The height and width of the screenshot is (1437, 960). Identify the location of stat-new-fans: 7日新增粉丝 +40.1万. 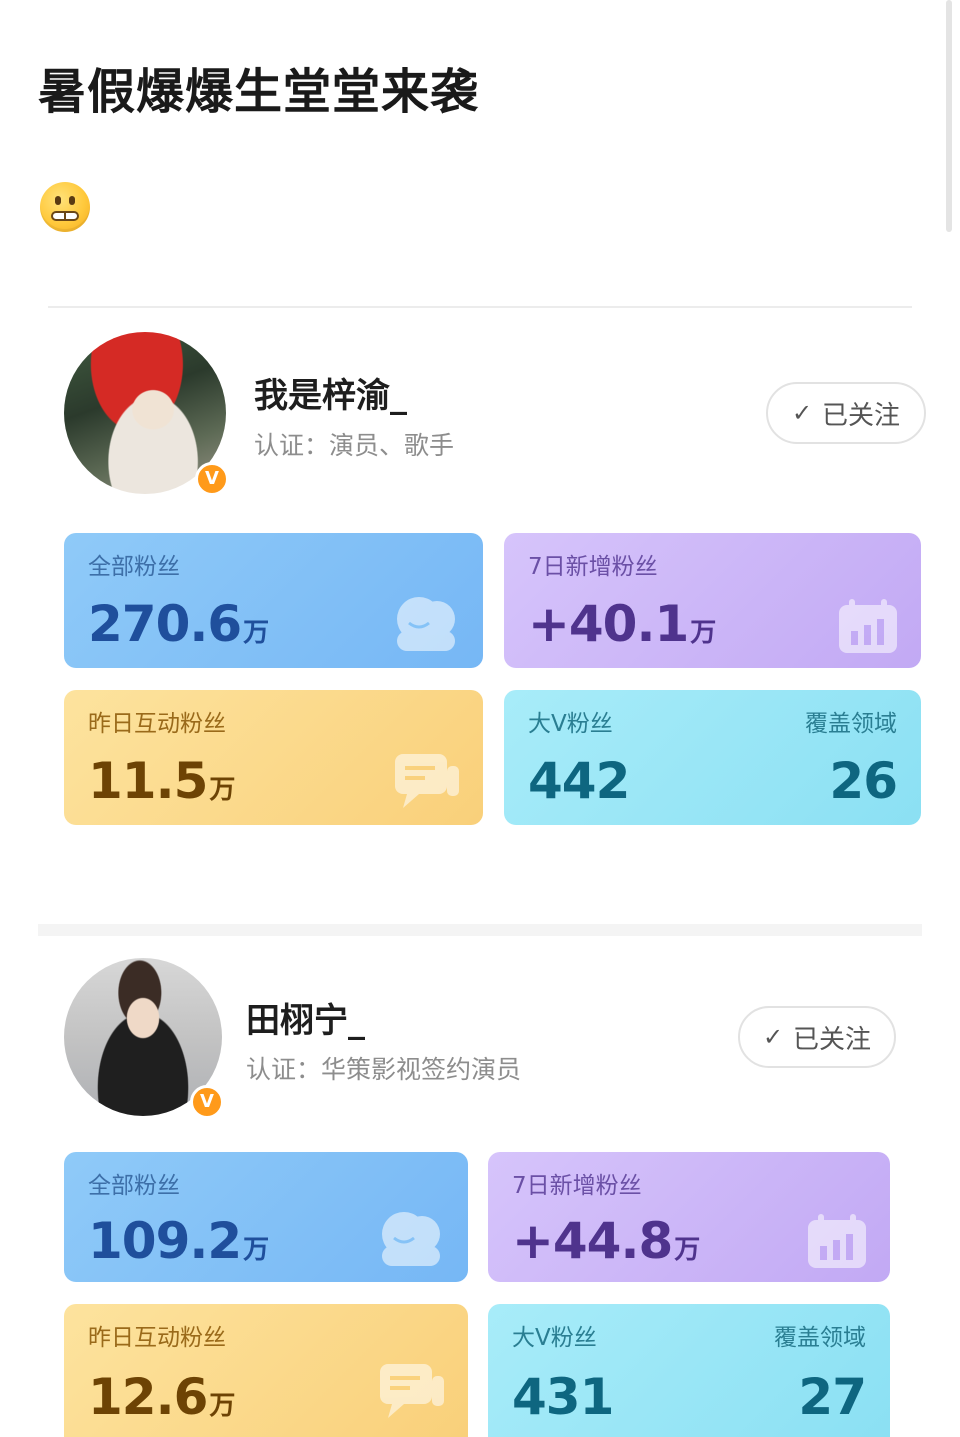
(712, 600).